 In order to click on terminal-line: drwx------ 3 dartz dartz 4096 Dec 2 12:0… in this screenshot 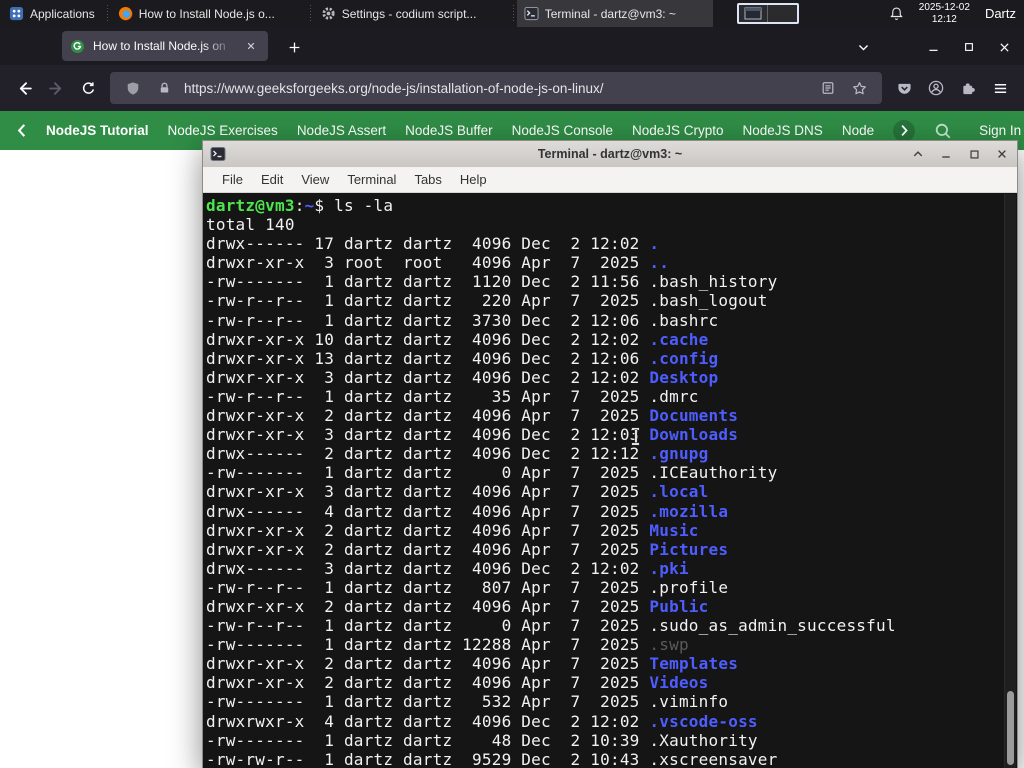, I will do `click(447, 568)`.